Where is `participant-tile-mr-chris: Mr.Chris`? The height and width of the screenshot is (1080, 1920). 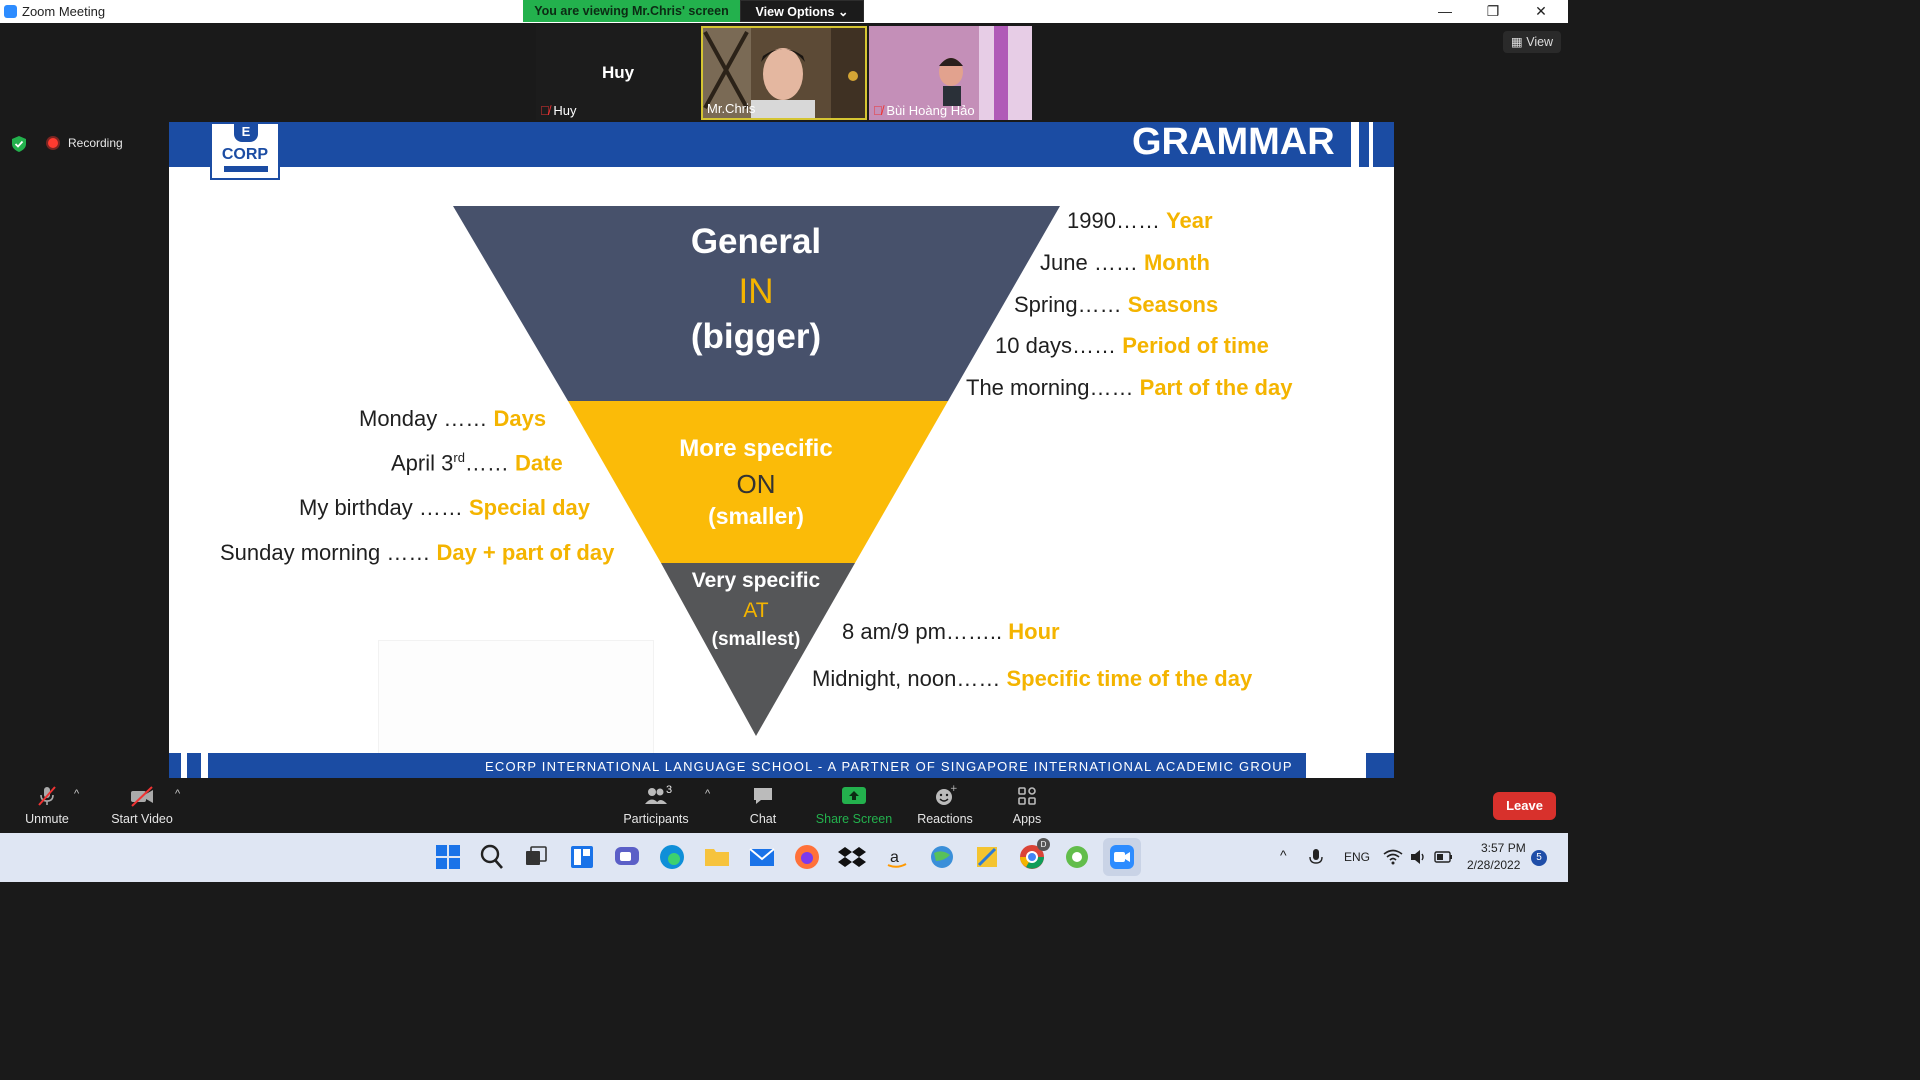 participant-tile-mr-chris: Mr.Chris is located at coordinates (784, 73).